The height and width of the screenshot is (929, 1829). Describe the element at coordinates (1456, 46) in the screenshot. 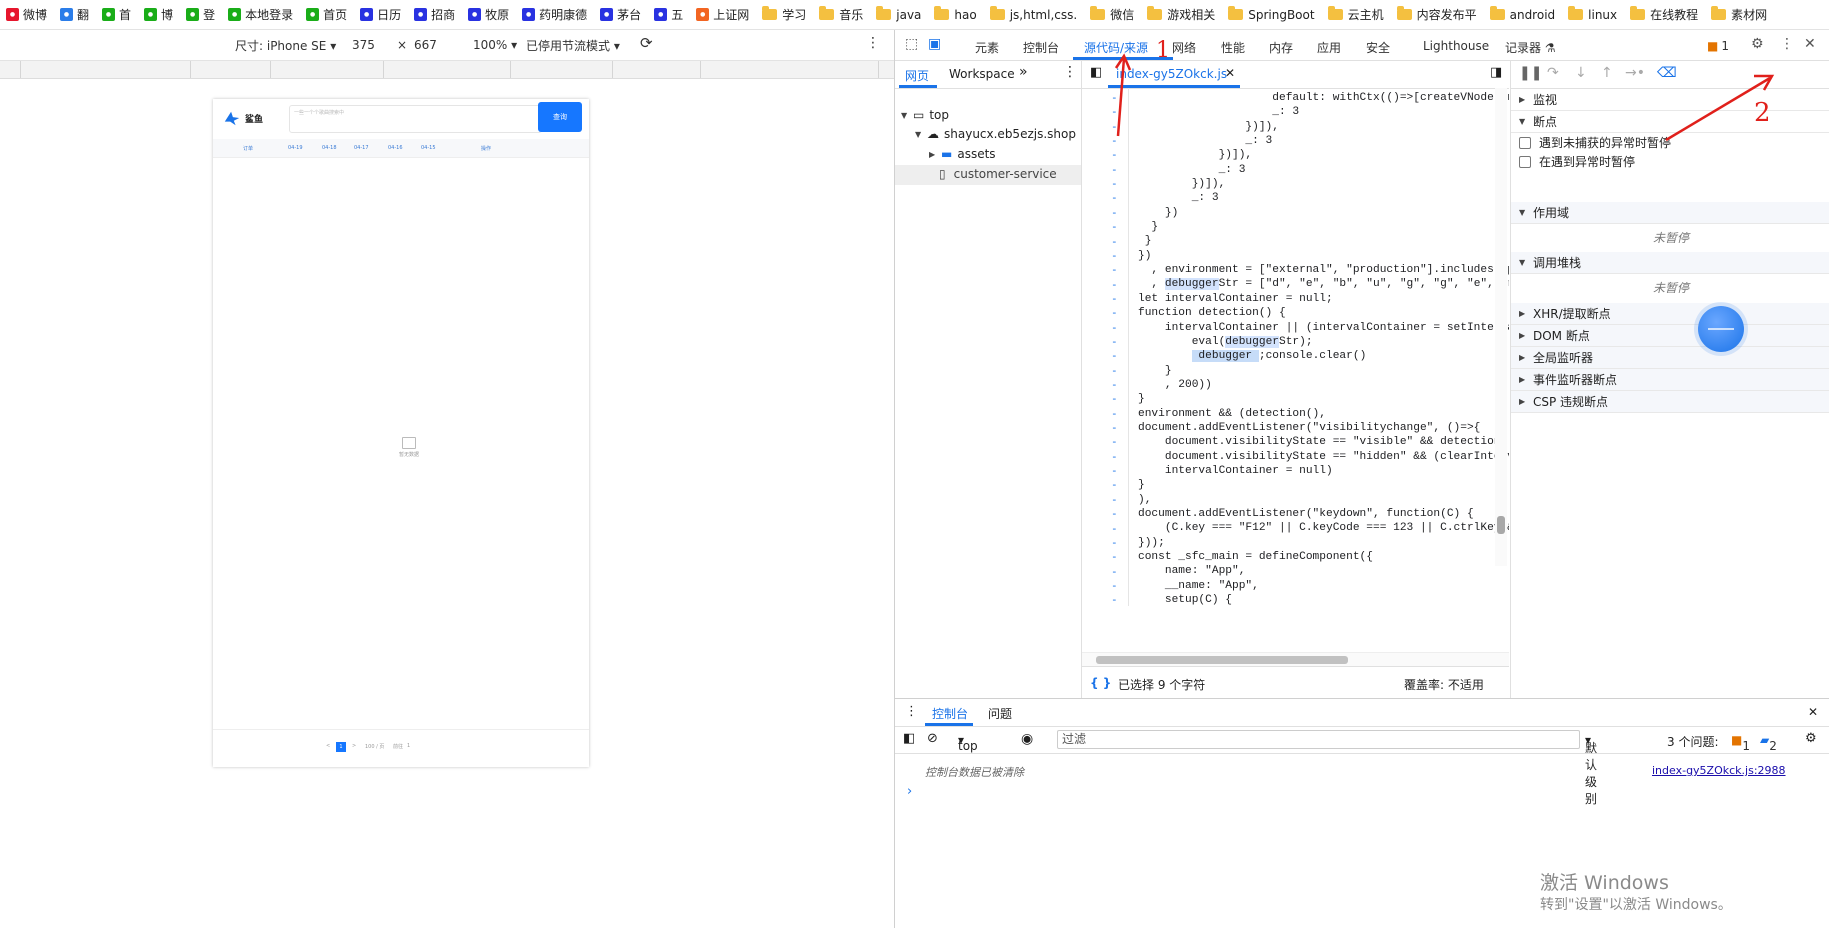

I see `tab-lighthouse: Lighthouse` at that location.